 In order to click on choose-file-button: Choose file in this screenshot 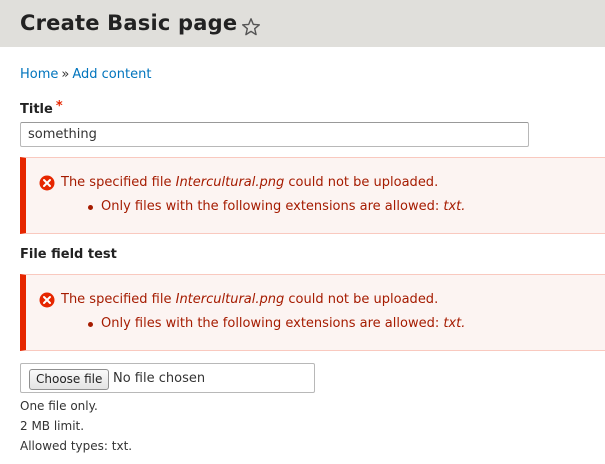, I will do `click(69, 379)`.